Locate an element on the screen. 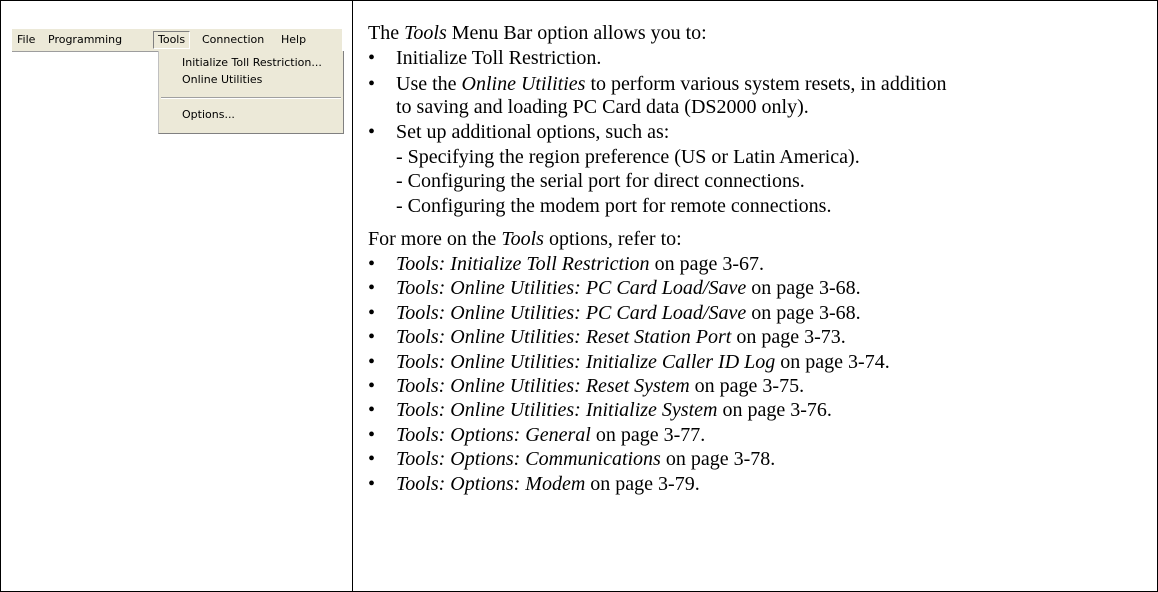 The width and height of the screenshot is (1158, 592). text-italic: Online Utilities is located at coordinates (523, 84).